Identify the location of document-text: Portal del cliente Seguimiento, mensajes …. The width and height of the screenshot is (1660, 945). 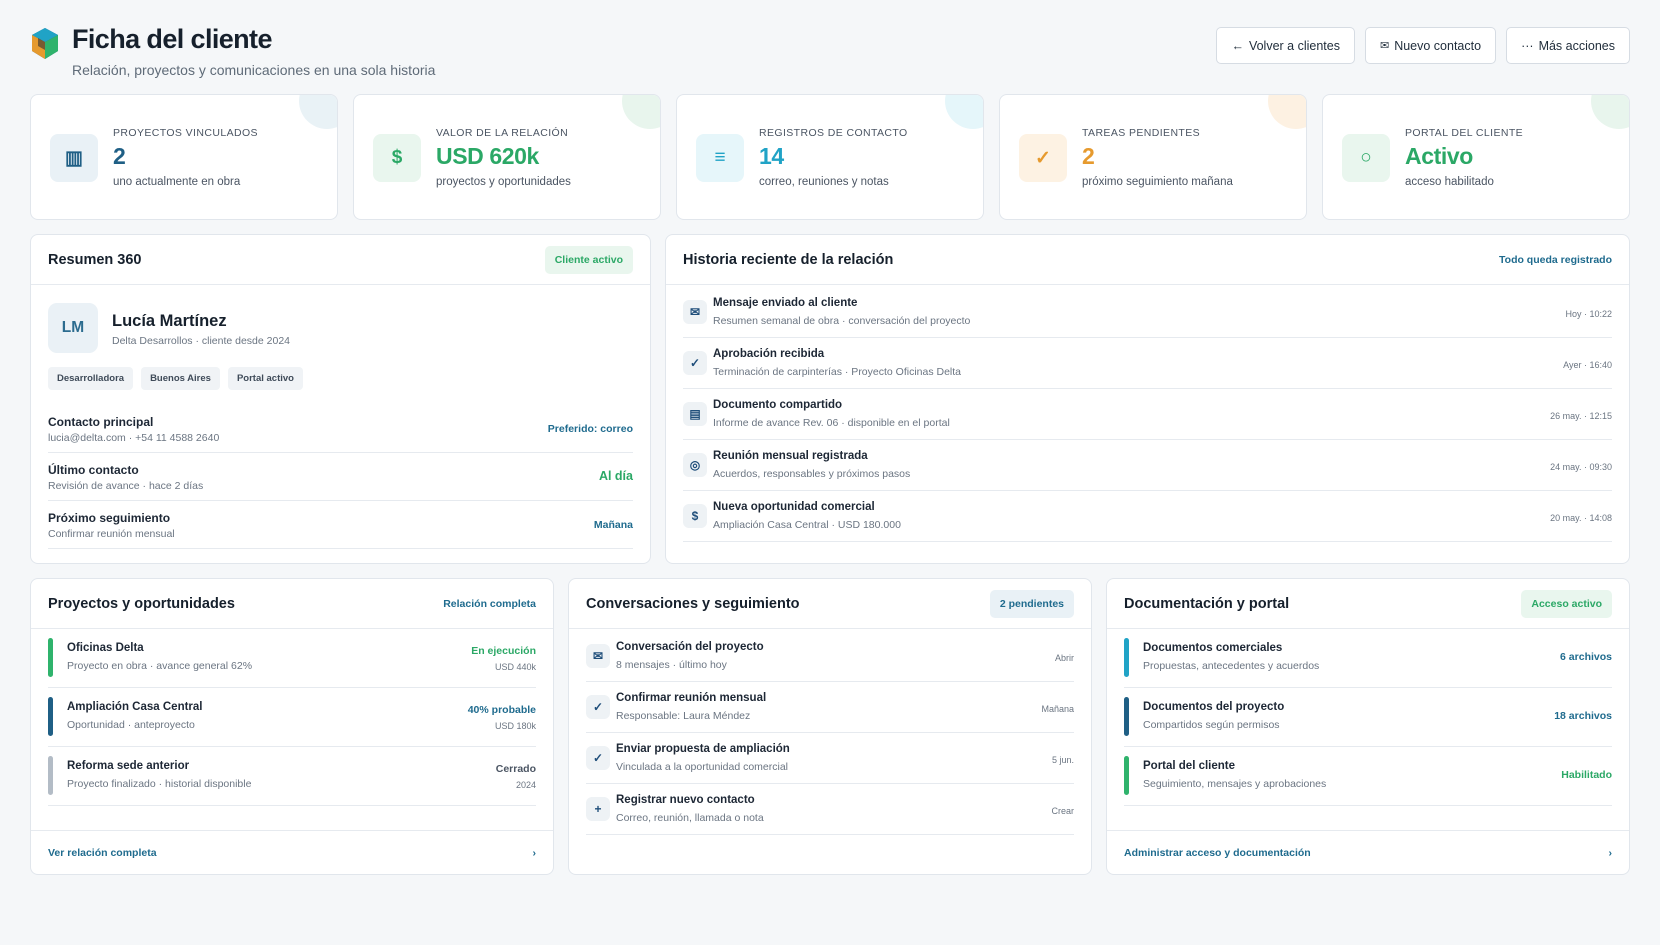
(1234, 775).